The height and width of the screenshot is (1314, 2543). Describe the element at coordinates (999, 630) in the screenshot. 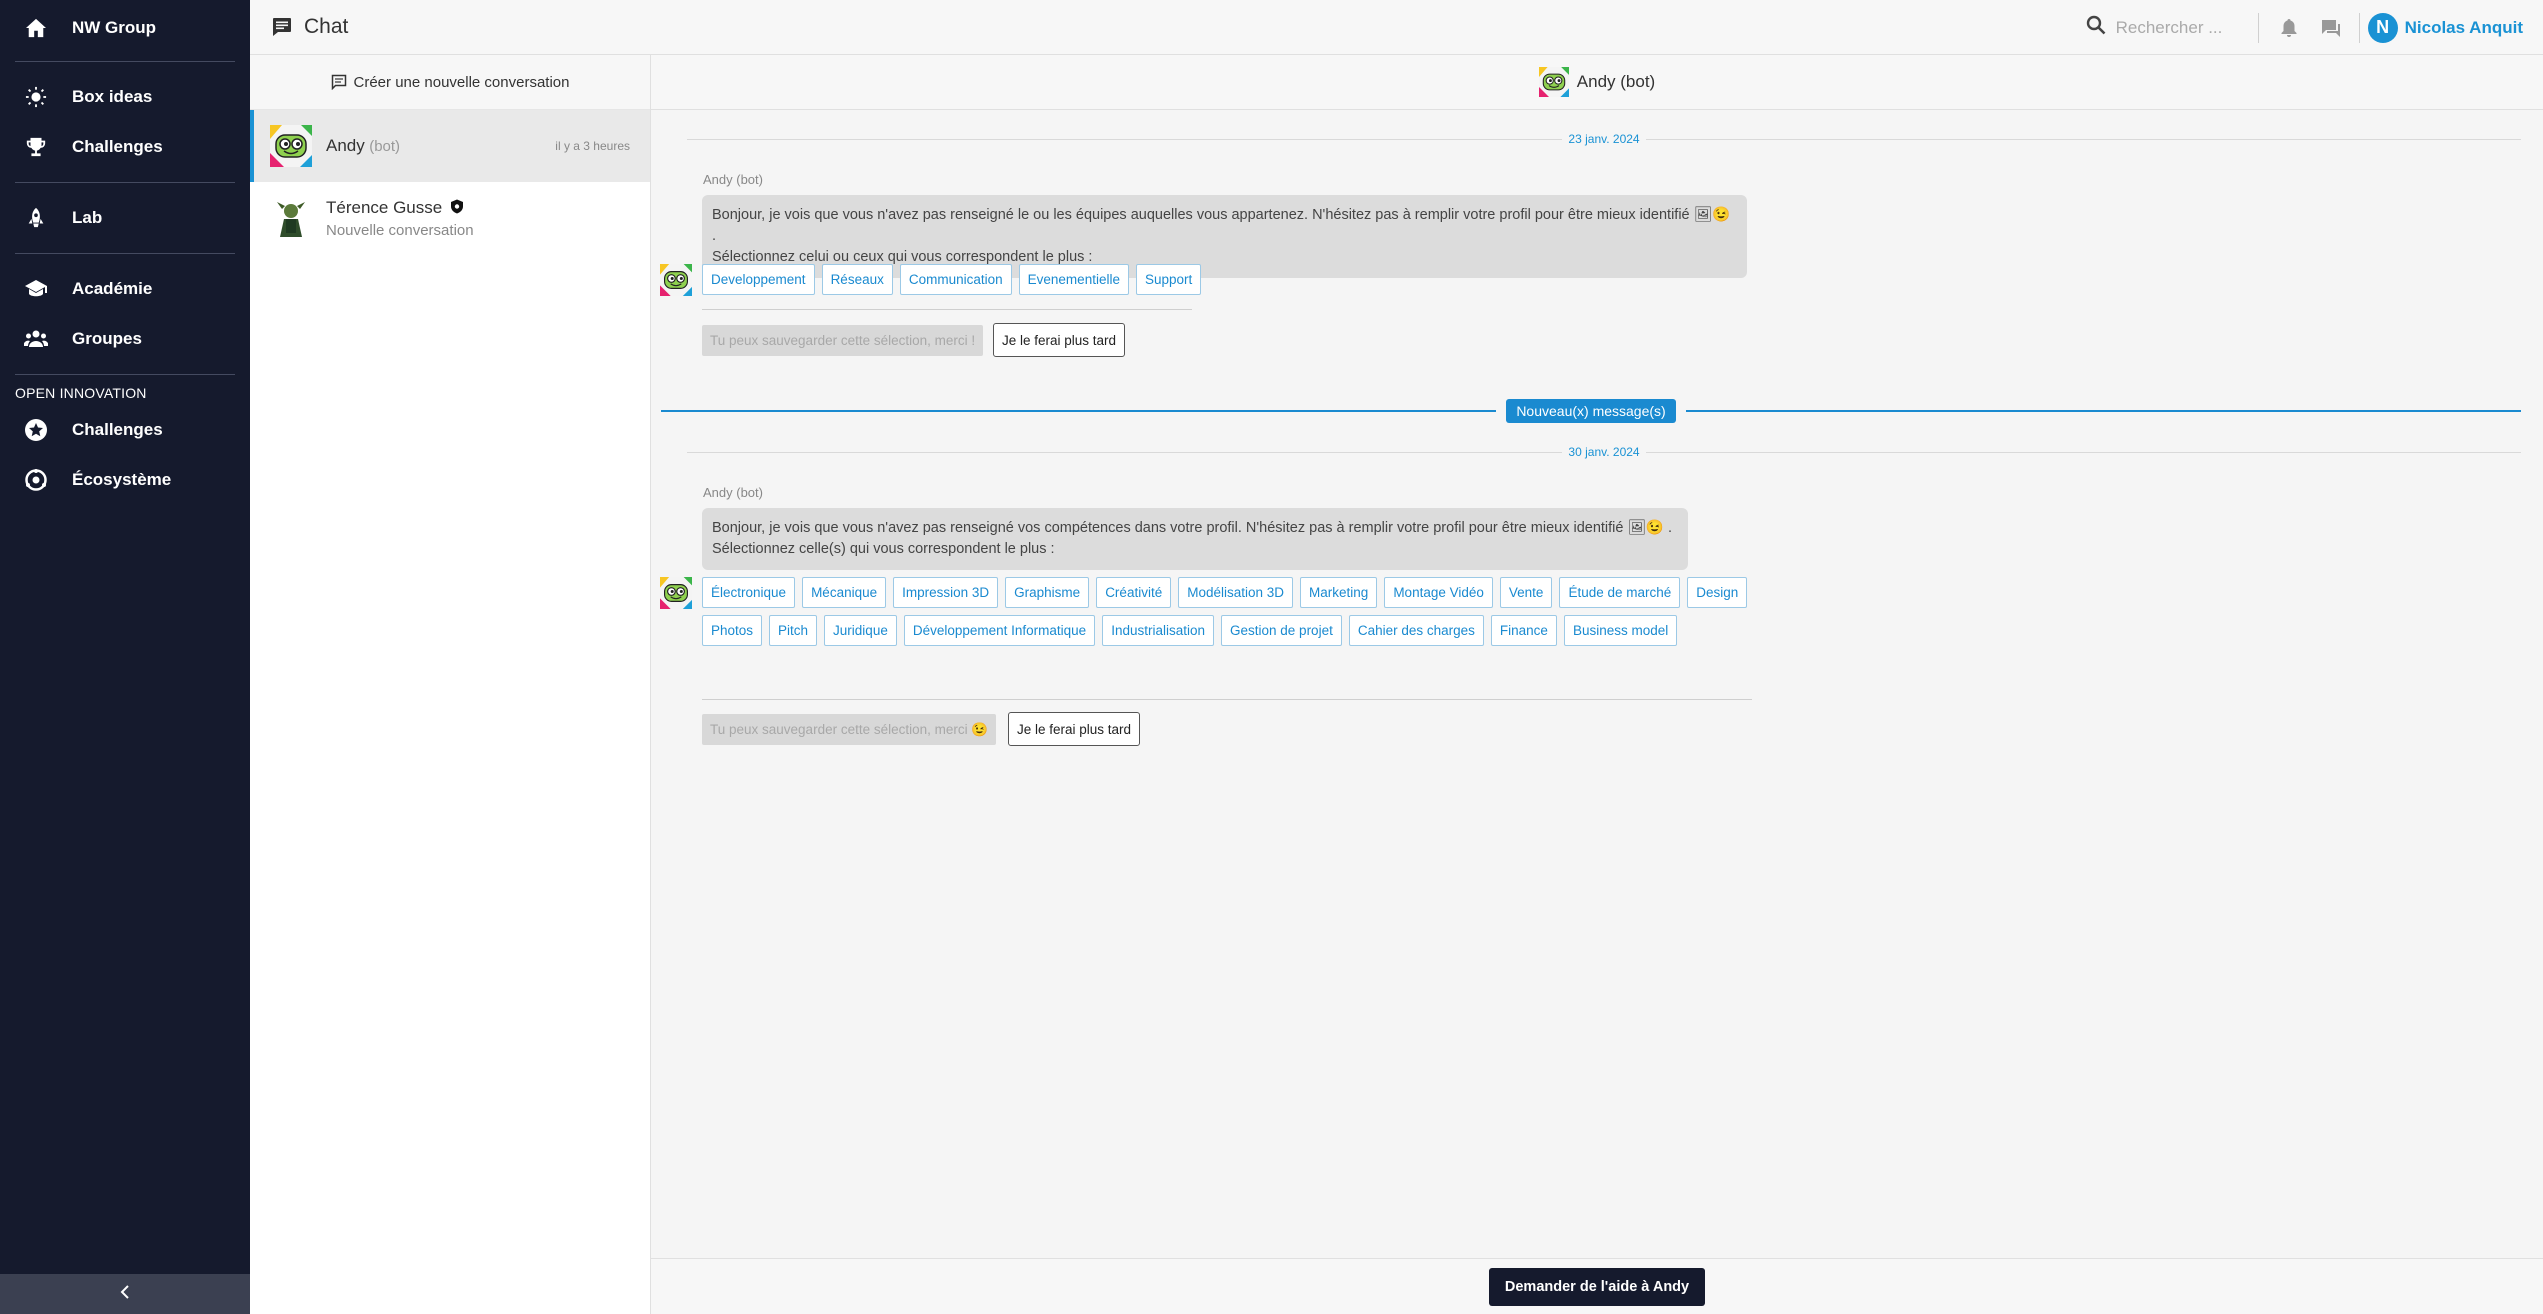

I see `option-chip: Développement Informatique` at that location.